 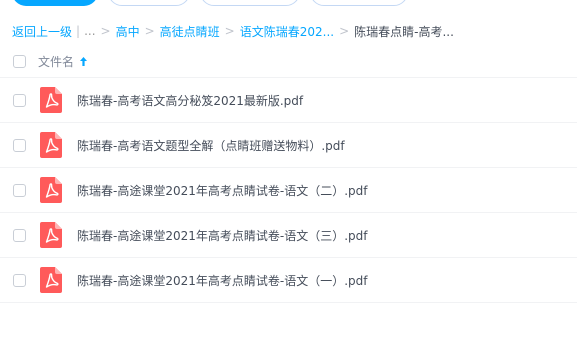 What do you see at coordinates (190, 100) in the screenshot?
I see `file-name: 陈瑞春-高考语文高分秘笈2021最新版.pdf` at bounding box center [190, 100].